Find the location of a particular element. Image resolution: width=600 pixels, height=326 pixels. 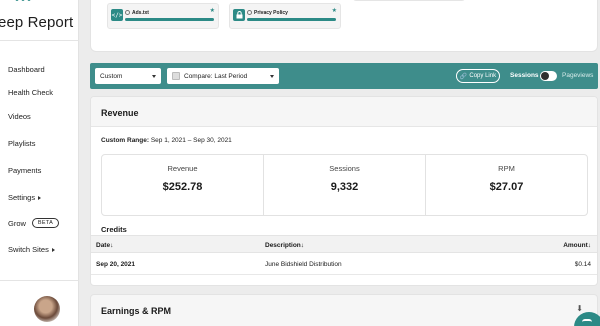

policy-title: Ads.txt is located at coordinates (137, 13).